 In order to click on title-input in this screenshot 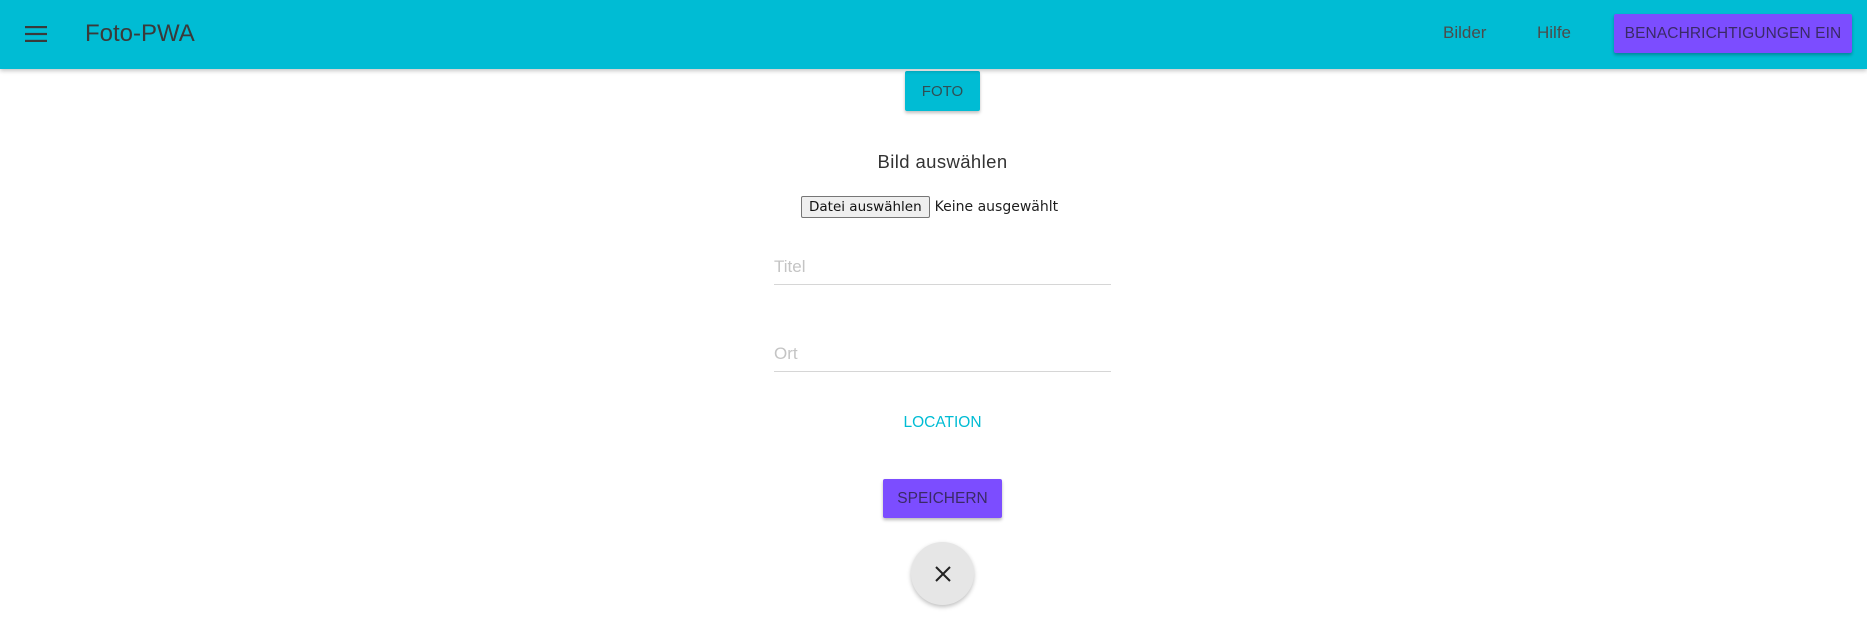, I will do `click(942, 267)`.